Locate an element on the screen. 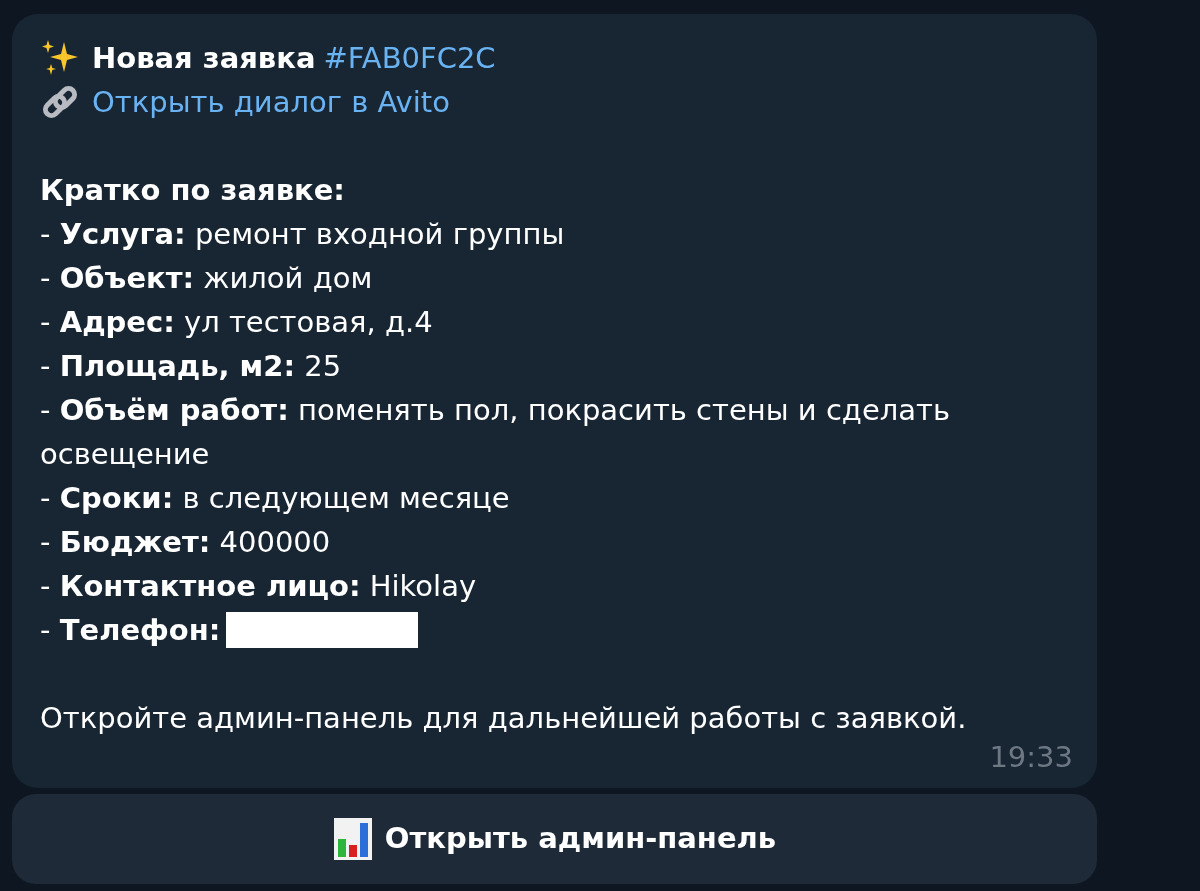 The width and height of the screenshot is (1200, 891). summary-heading: Кратко по заявке: is located at coordinates (193, 190).